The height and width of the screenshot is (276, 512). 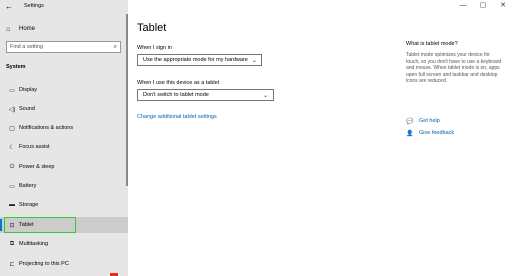 I want to click on power-icon: ⏻, so click(x=12, y=166).